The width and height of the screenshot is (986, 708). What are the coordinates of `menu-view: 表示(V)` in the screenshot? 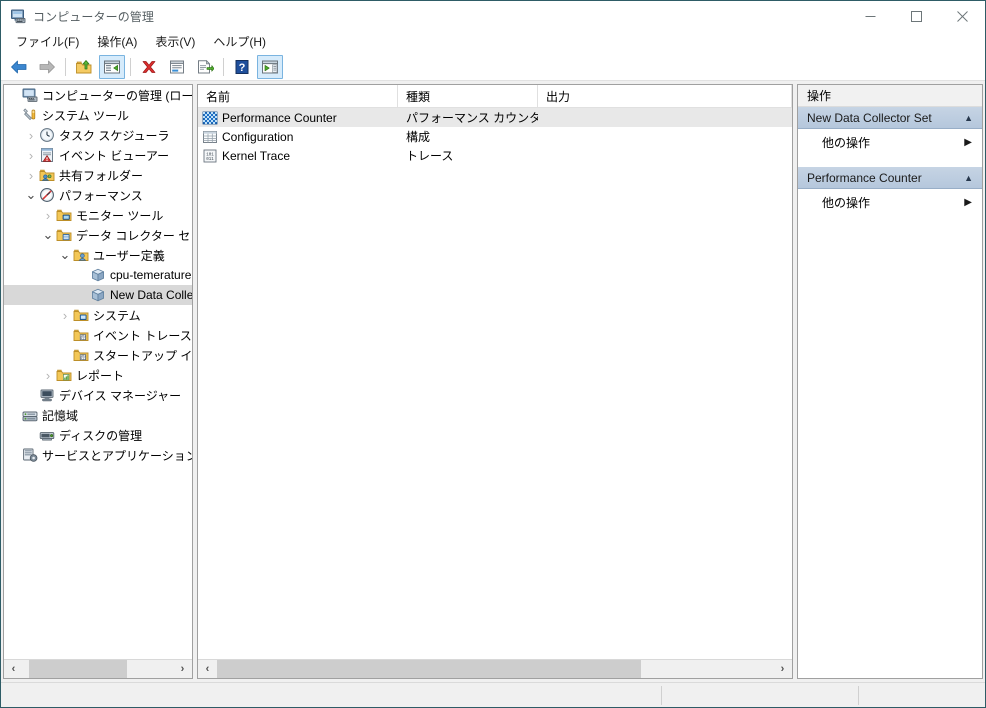 It's located at (175, 42).